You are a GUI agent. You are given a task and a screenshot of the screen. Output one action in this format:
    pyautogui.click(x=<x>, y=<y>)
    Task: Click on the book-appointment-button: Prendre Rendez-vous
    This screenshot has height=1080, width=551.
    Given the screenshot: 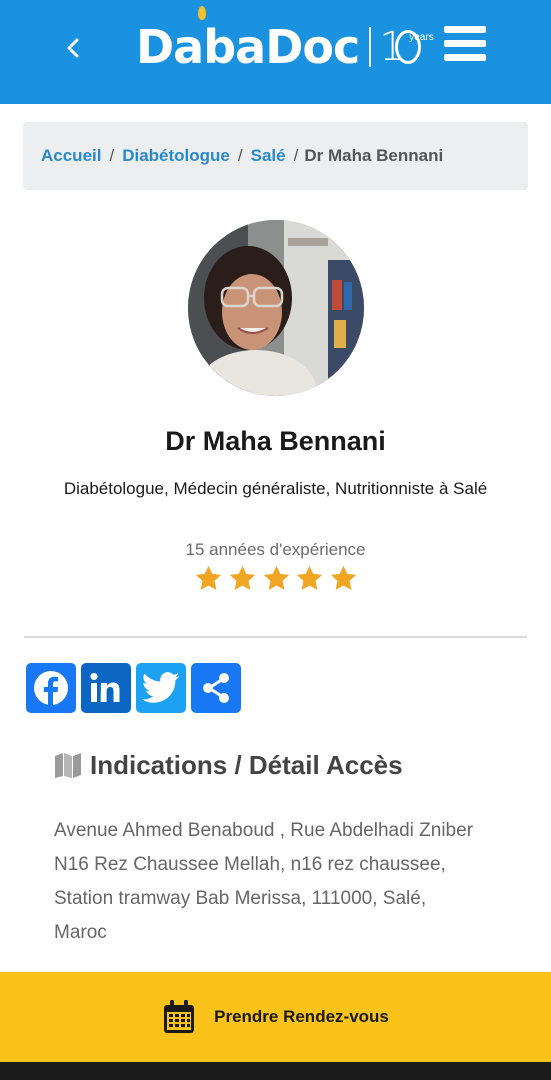 What is the action you would take?
    pyautogui.click(x=275, y=1017)
    